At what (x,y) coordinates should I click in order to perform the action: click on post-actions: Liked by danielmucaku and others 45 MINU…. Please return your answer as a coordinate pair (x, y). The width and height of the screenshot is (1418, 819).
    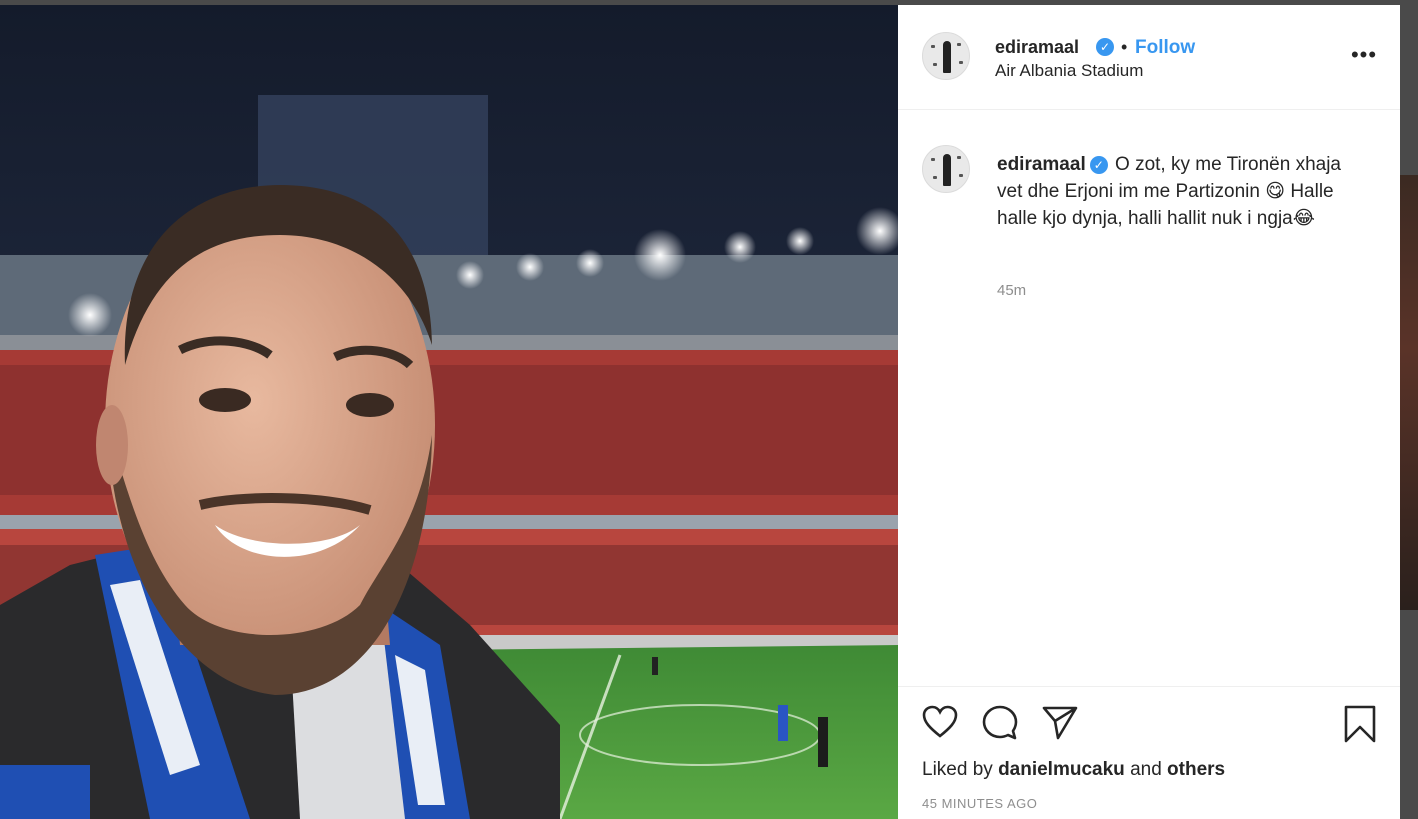
    Looking at the image, I should click on (1149, 752).